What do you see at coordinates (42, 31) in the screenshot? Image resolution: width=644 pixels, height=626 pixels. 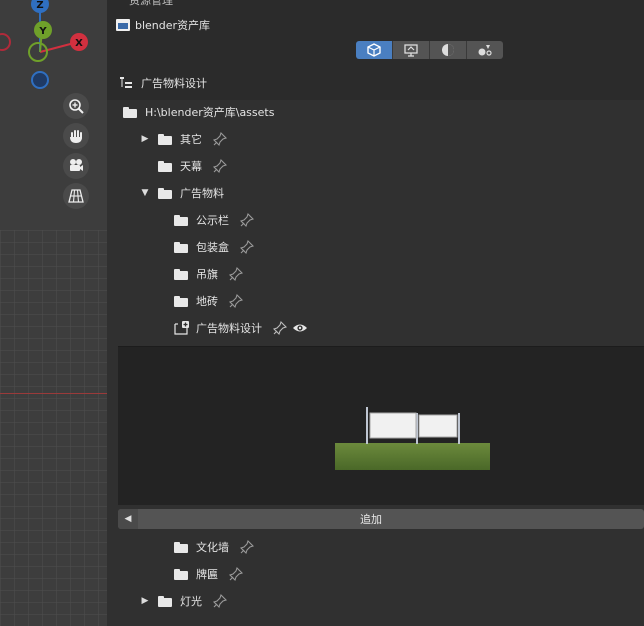 I see `gizmo-y-label: Y` at bounding box center [42, 31].